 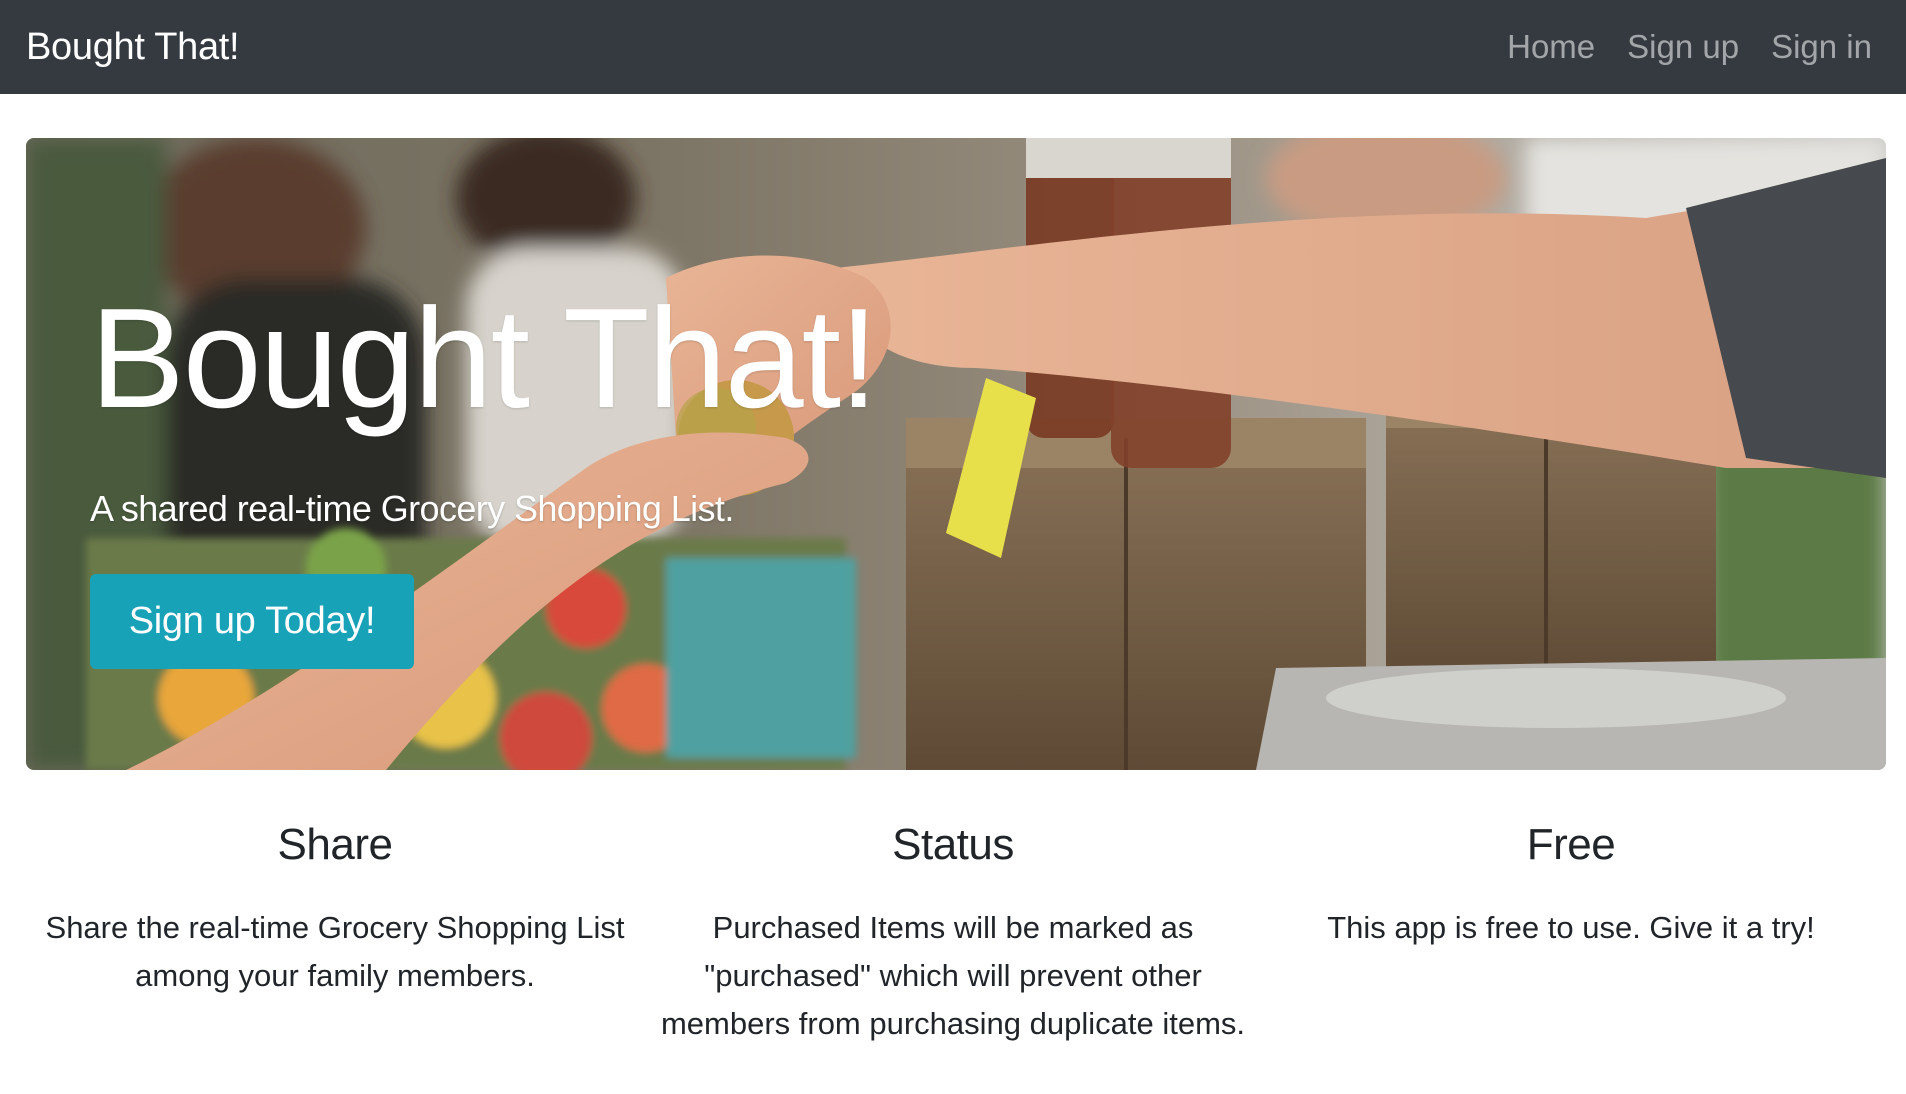 What do you see at coordinates (1683, 47) in the screenshot?
I see `nav-link-sign-up: Sign up` at bounding box center [1683, 47].